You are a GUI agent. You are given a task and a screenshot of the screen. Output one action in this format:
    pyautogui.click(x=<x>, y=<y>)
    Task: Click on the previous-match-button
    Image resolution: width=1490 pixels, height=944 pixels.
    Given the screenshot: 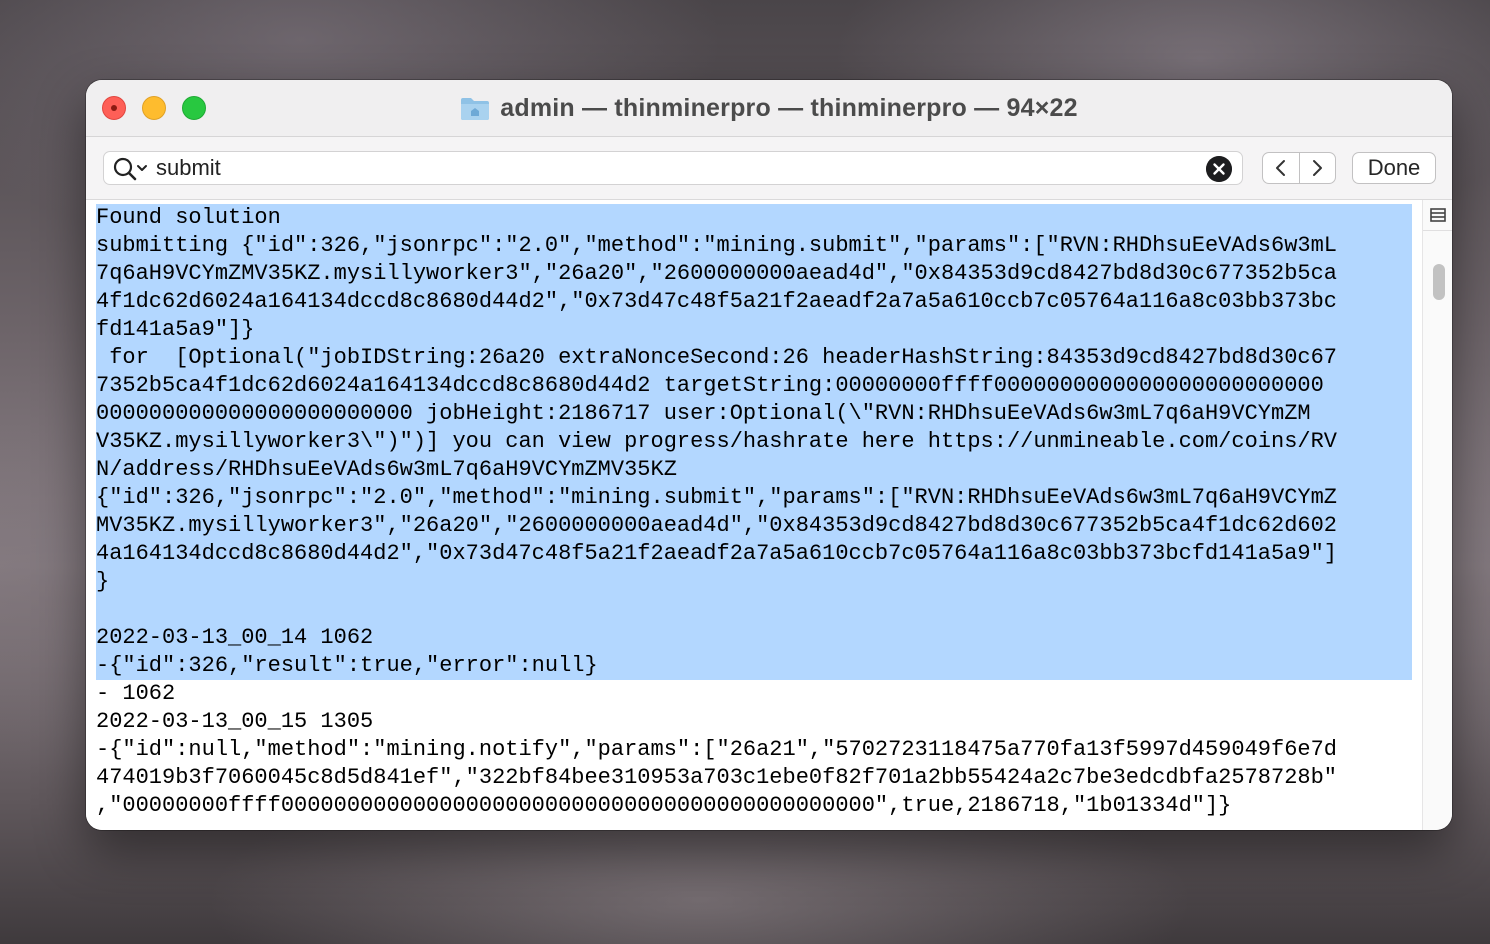 What is the action you would take?
    pyautogui.click(x=1281, y=168)
    